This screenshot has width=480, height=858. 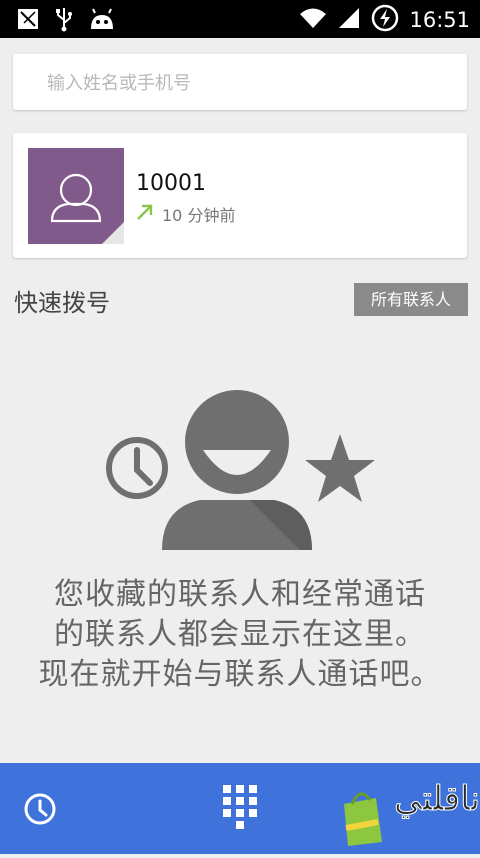 I want to click on watermark-logo: ناقلتي, so click(x=406, y=800).